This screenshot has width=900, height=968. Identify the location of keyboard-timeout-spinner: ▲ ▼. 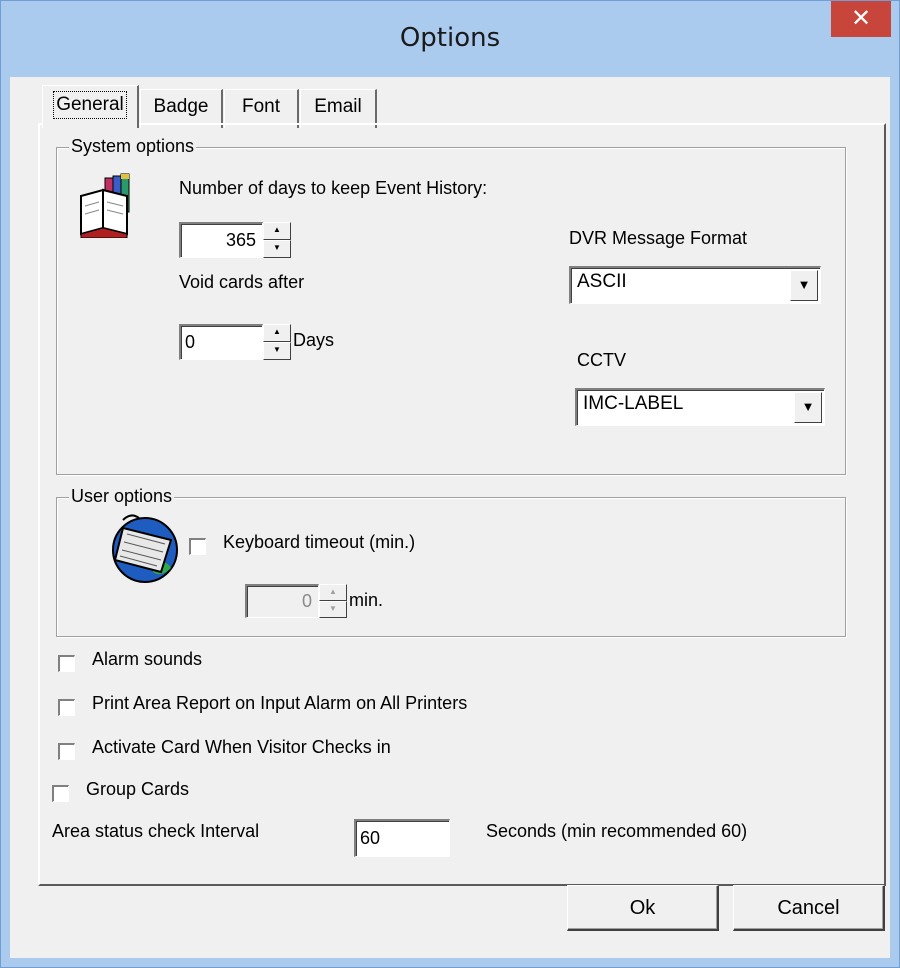
(333, 601).